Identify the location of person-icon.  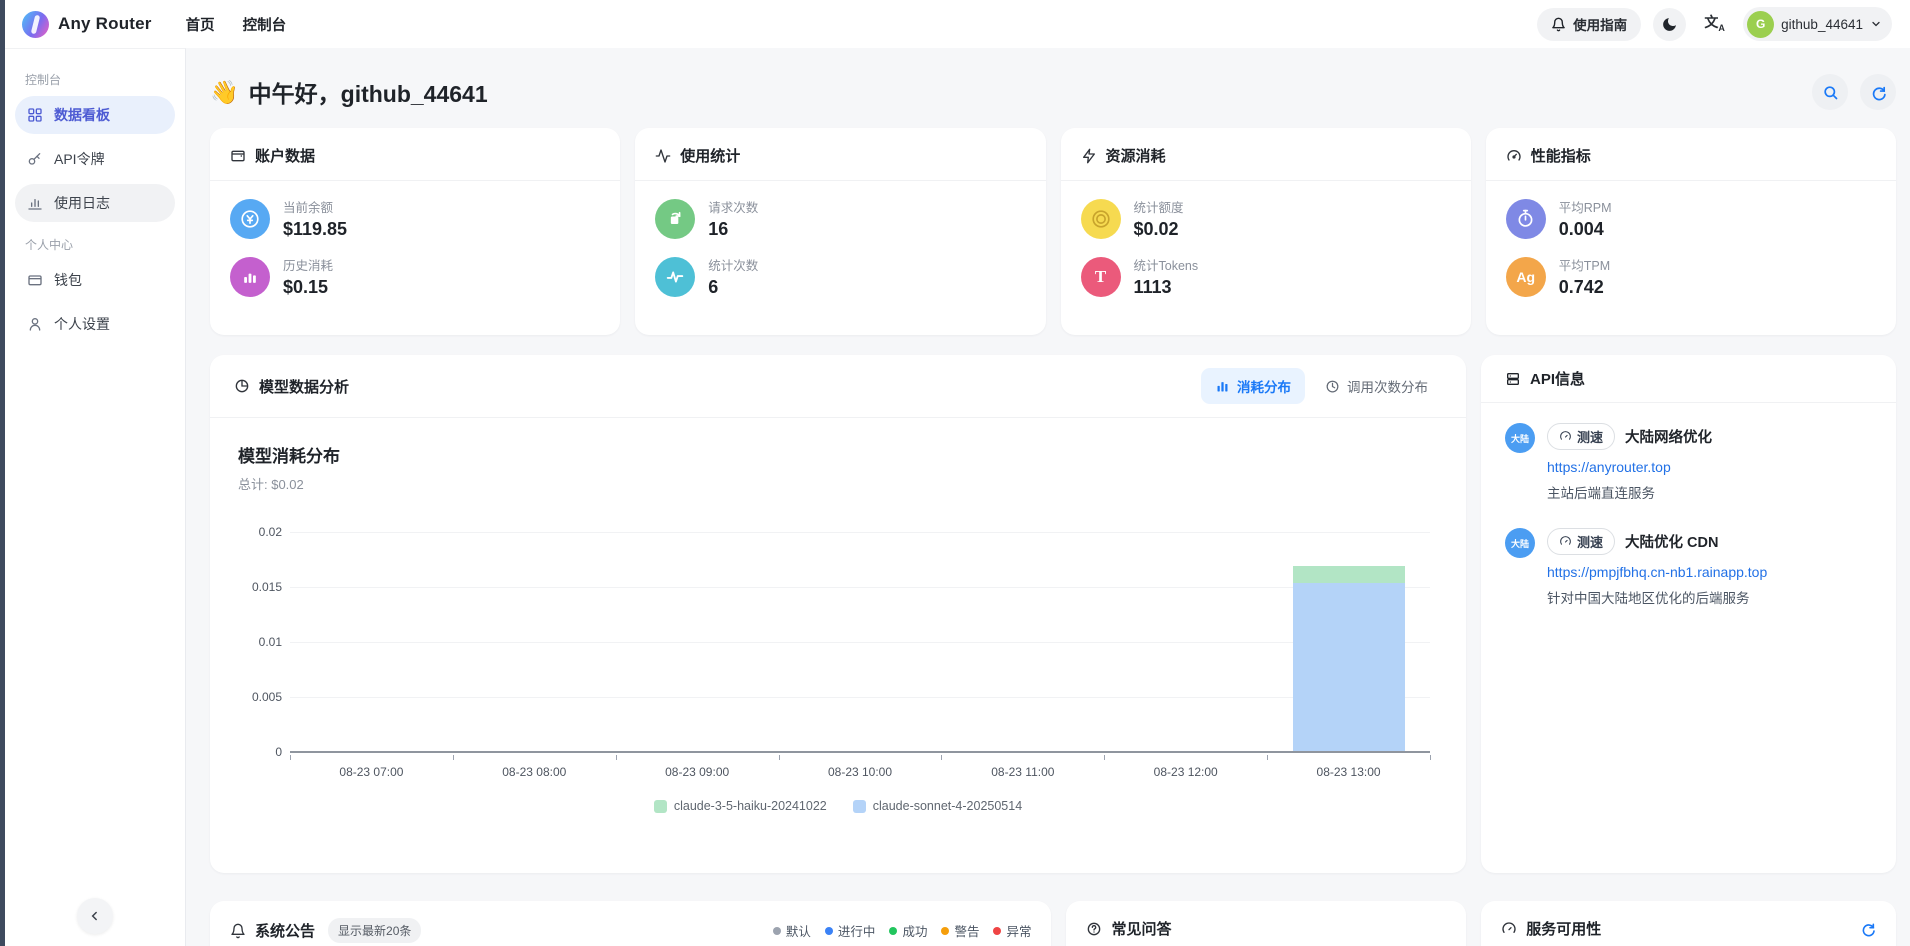
(35, 324).